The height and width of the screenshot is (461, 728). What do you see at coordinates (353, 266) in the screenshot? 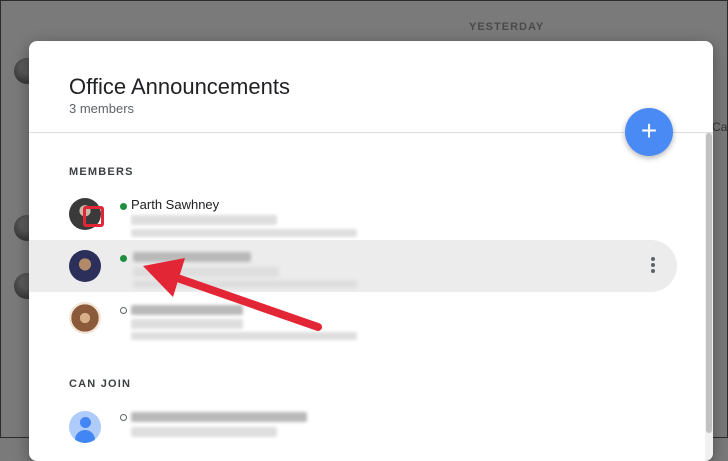
I see `member-row-highlighted` at bounding box center [353, 266].